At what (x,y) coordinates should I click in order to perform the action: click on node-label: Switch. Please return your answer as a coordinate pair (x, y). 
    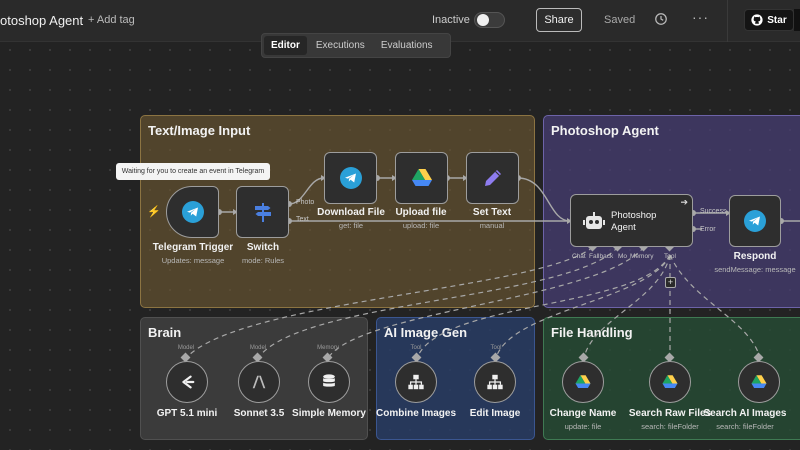
    Looking at the image, I should click on (263, 247).